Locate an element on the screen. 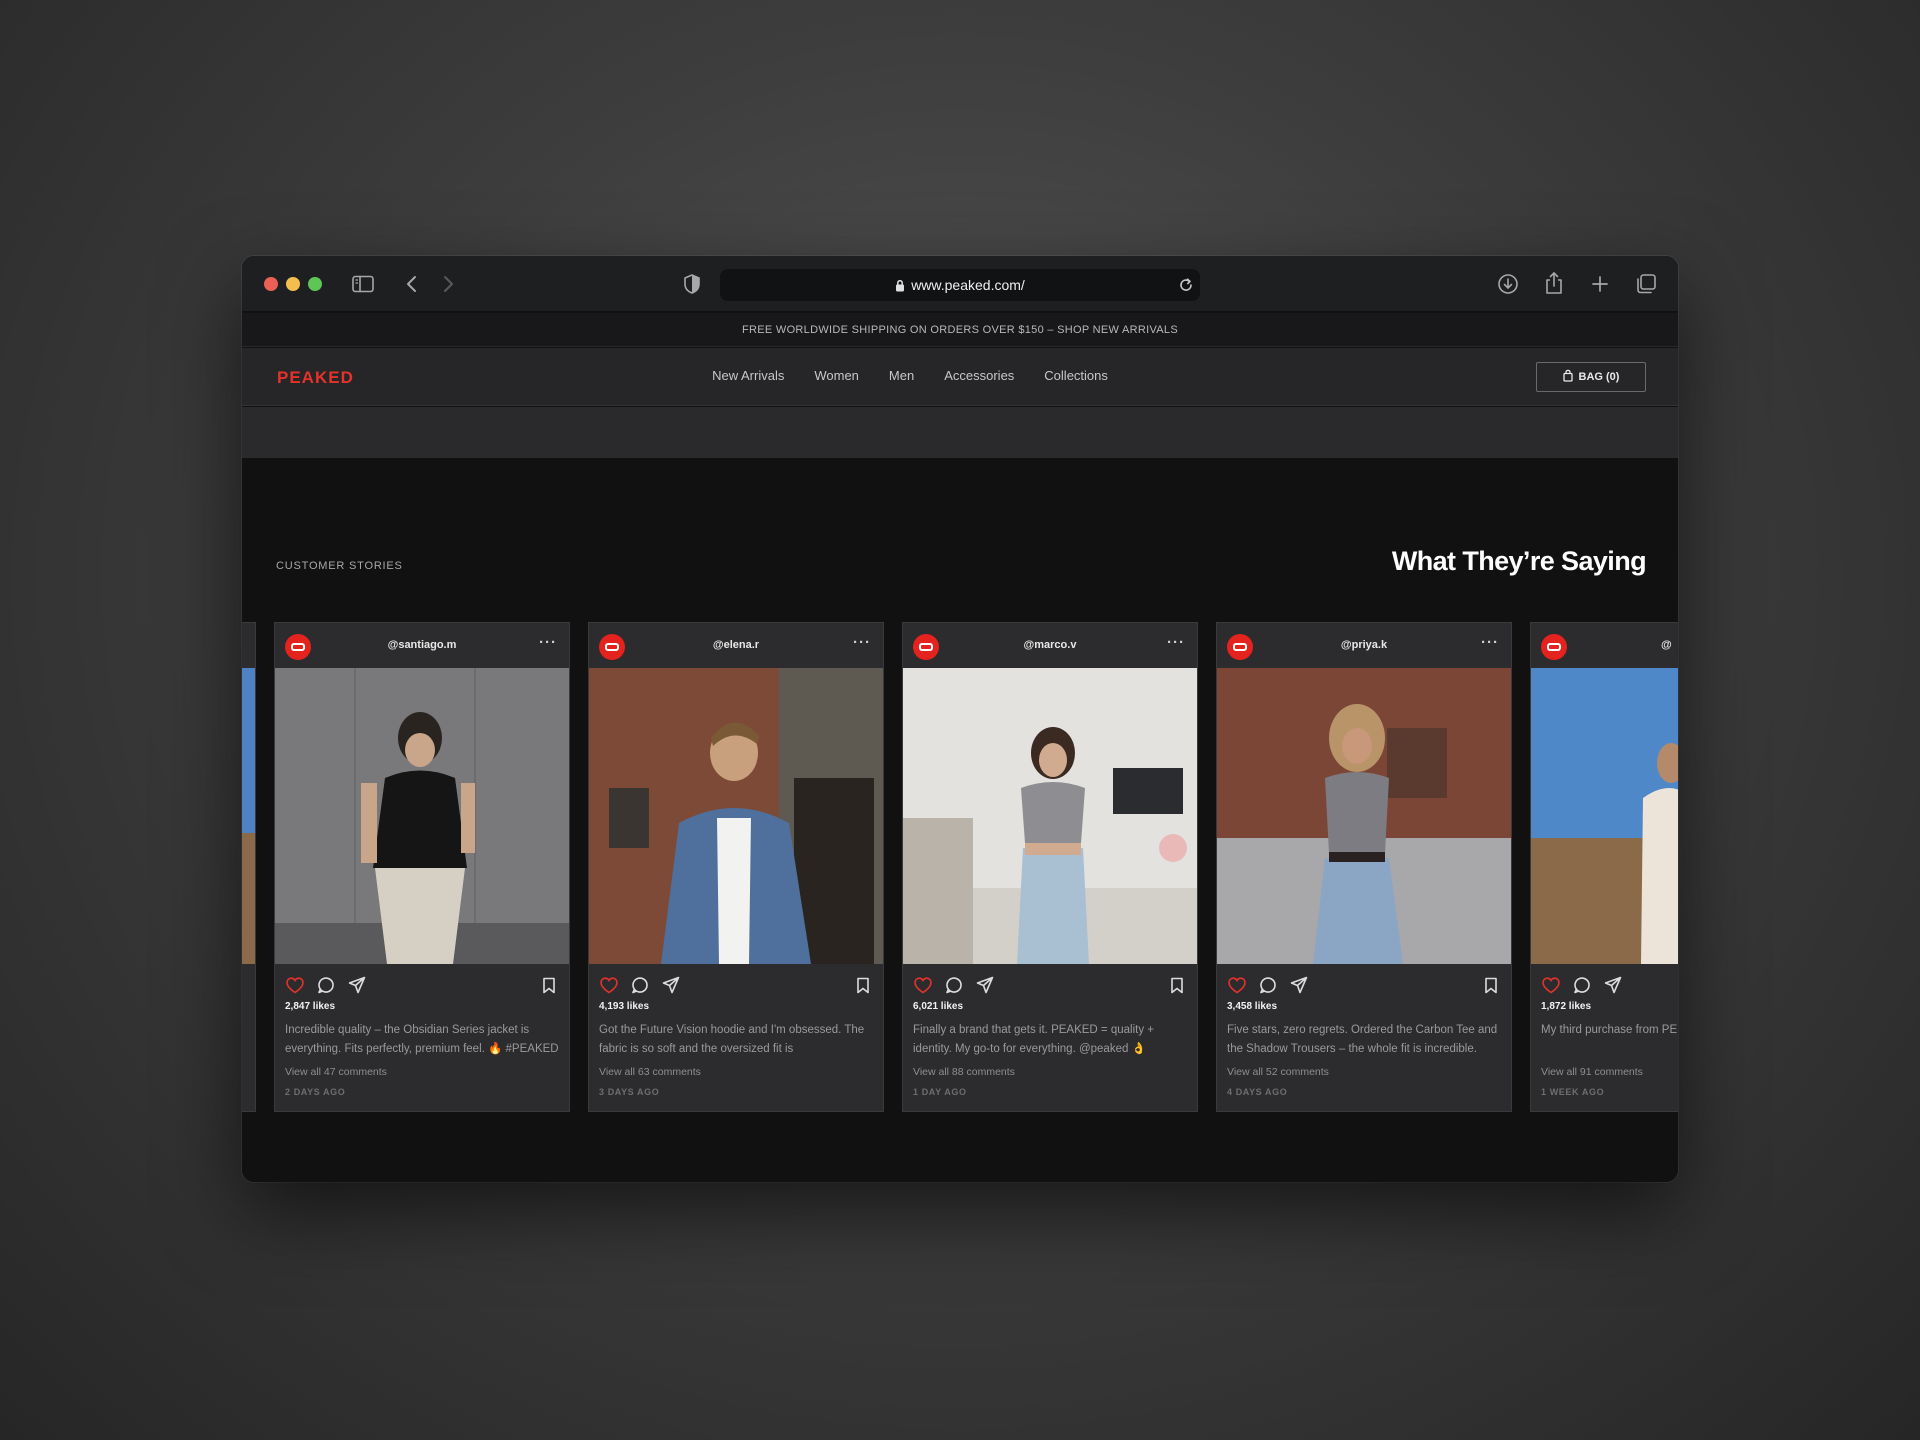 This screenshot has width=1920, height=1440. post-timestamp: 3 DAYS AGO is located at coordinates (629, 1092).